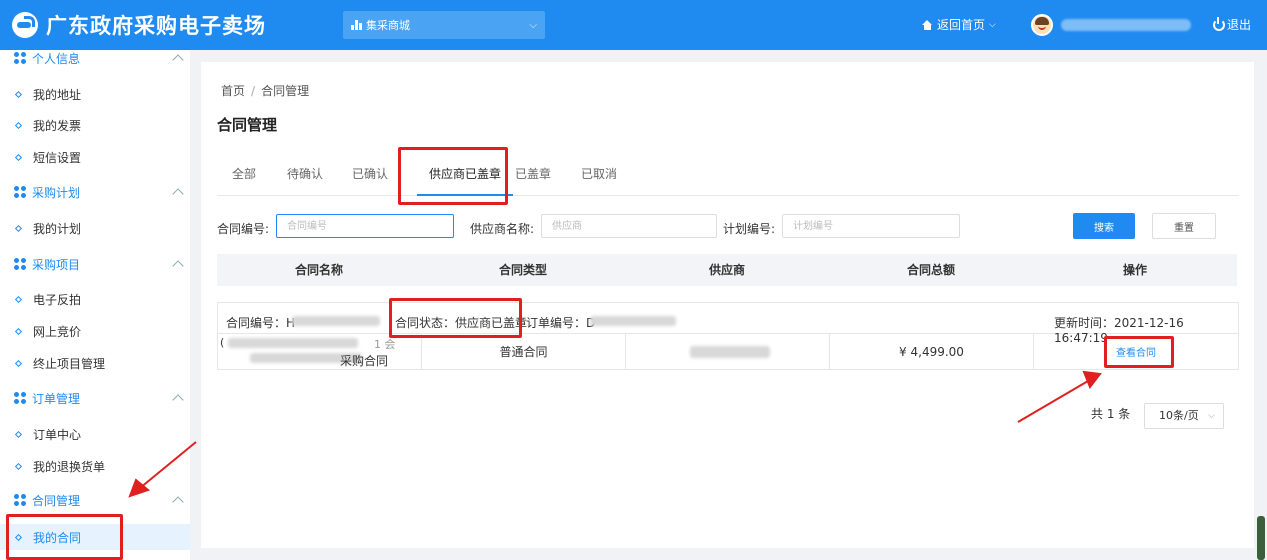 This screenshot has height=560, width=1267. I want to click on contract-no-text: 合同编号：H, so click(261, 323).